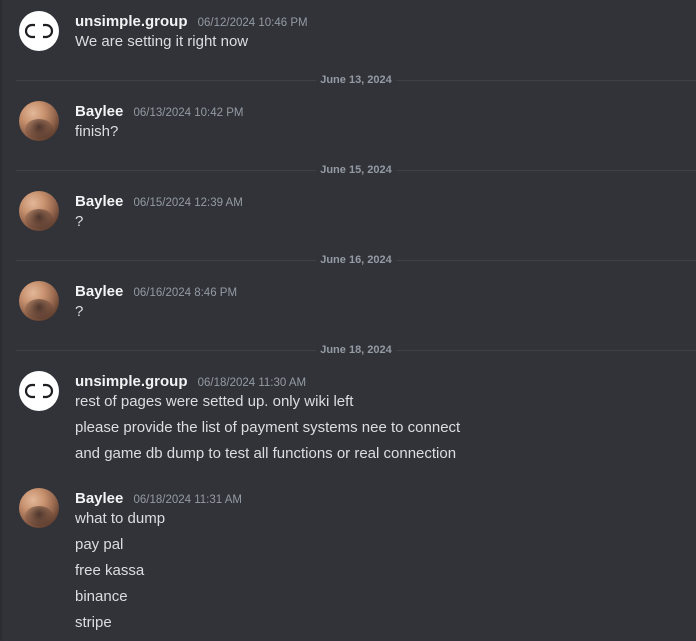 The height and width of the screenshot is (641, 696). I want to click on message-header: unsimple.group 06/18/2024 11:30 AM, so click(190, 382).